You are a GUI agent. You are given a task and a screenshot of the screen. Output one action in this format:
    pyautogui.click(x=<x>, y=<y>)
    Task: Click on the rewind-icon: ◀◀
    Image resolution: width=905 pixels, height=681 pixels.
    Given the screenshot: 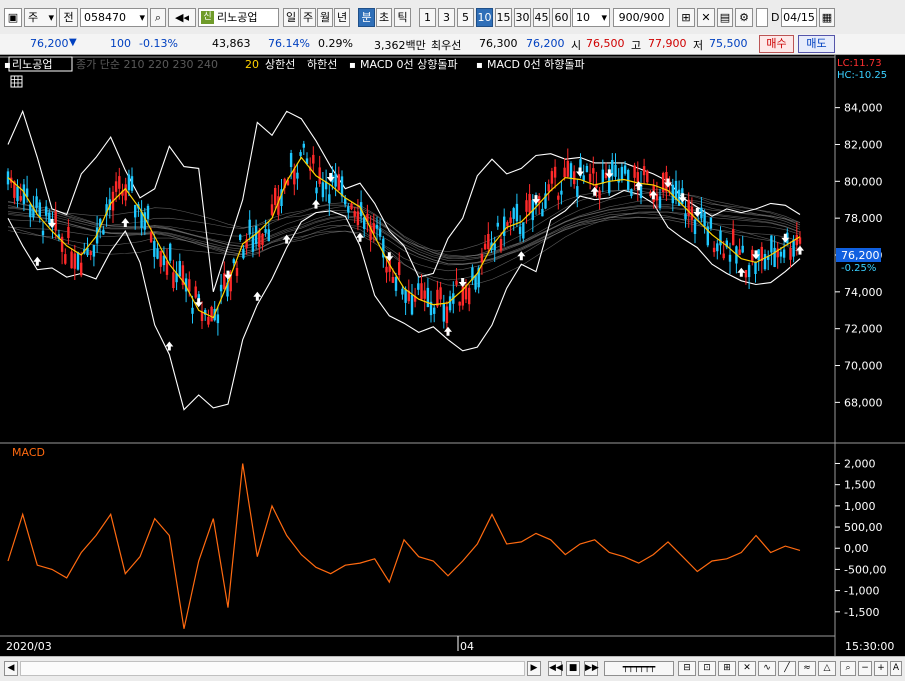 What is the action you would take?
    pyautogui.click(x=555, y=668)
    